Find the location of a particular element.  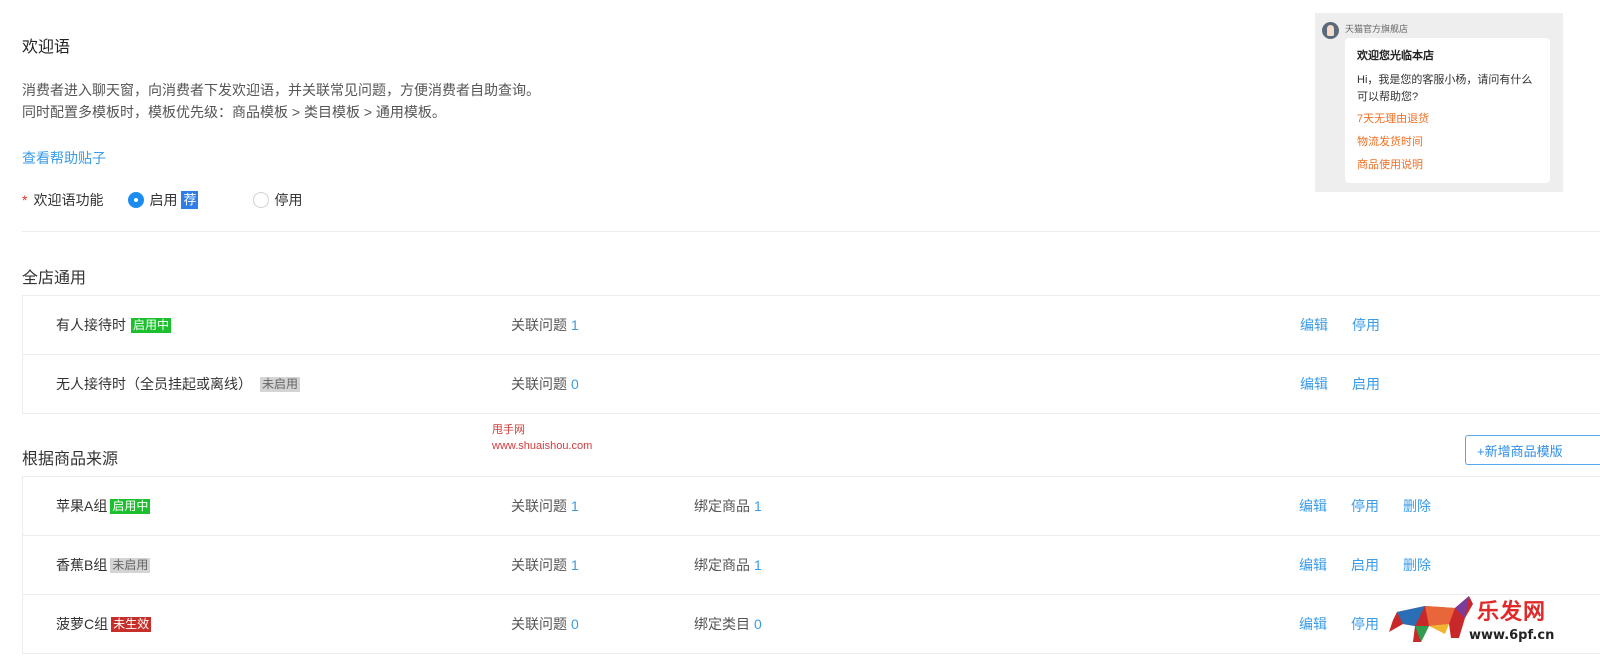

status-badge: 未生效 is located at coordinates (131, 624).